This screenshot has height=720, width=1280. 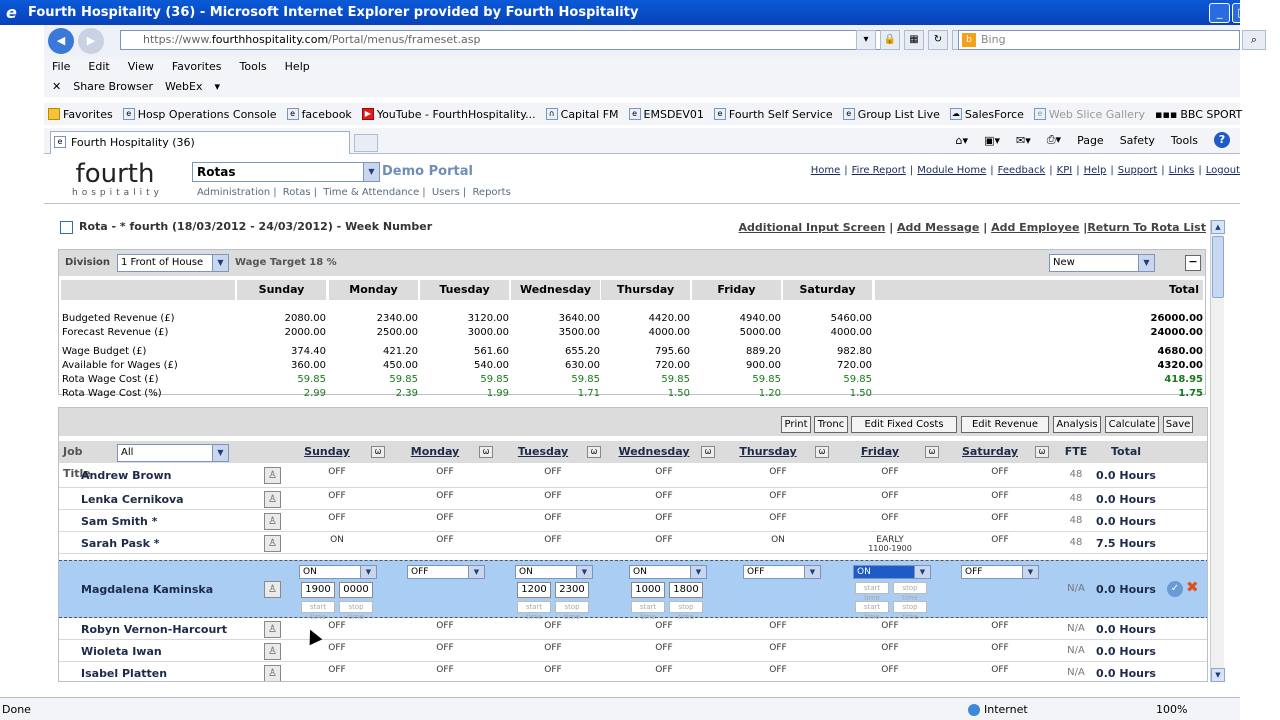 I want to click on stop-time-input: 1800, so click(x=686, y=590).